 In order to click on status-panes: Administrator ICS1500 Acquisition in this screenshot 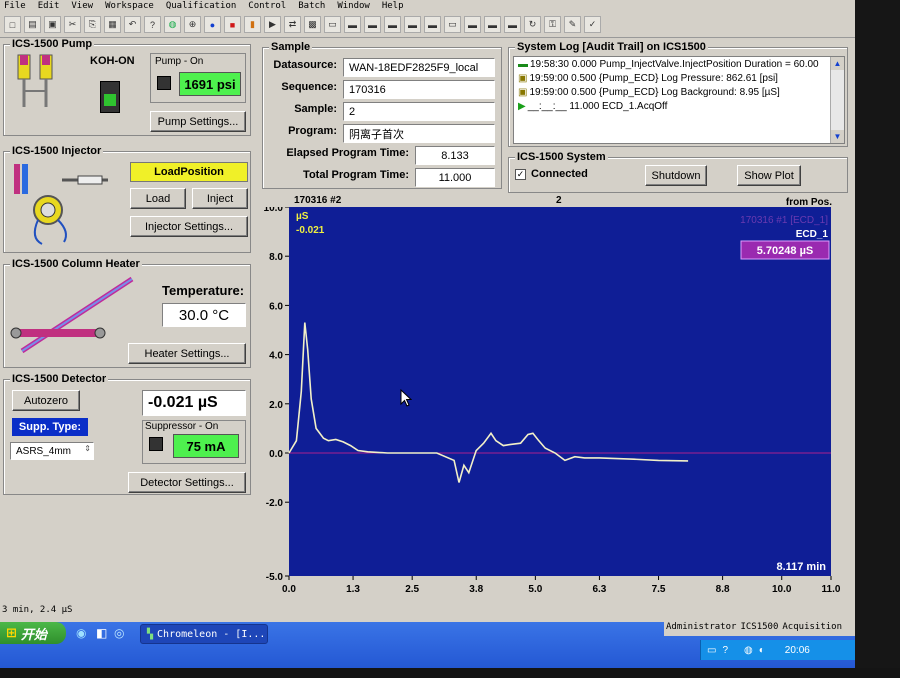, I will do `click(759, 629)`.